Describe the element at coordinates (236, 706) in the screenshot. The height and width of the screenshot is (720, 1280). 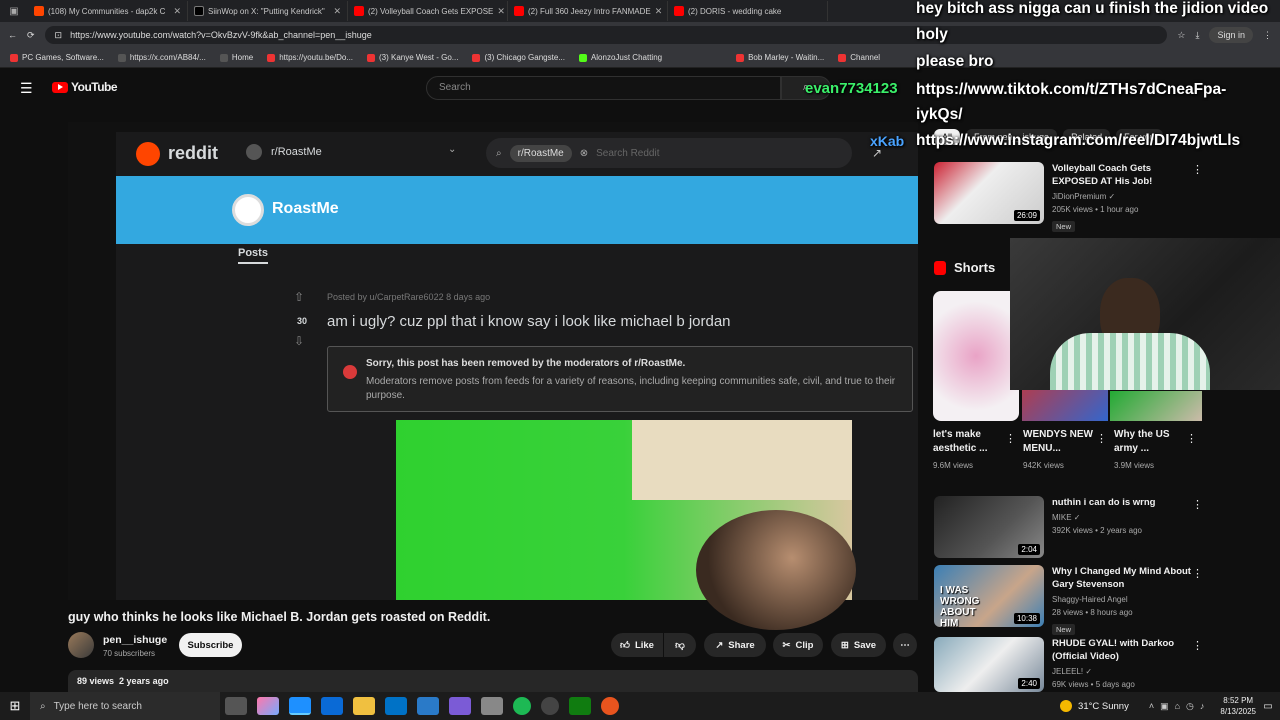
I see `task-view-icon` at that location.